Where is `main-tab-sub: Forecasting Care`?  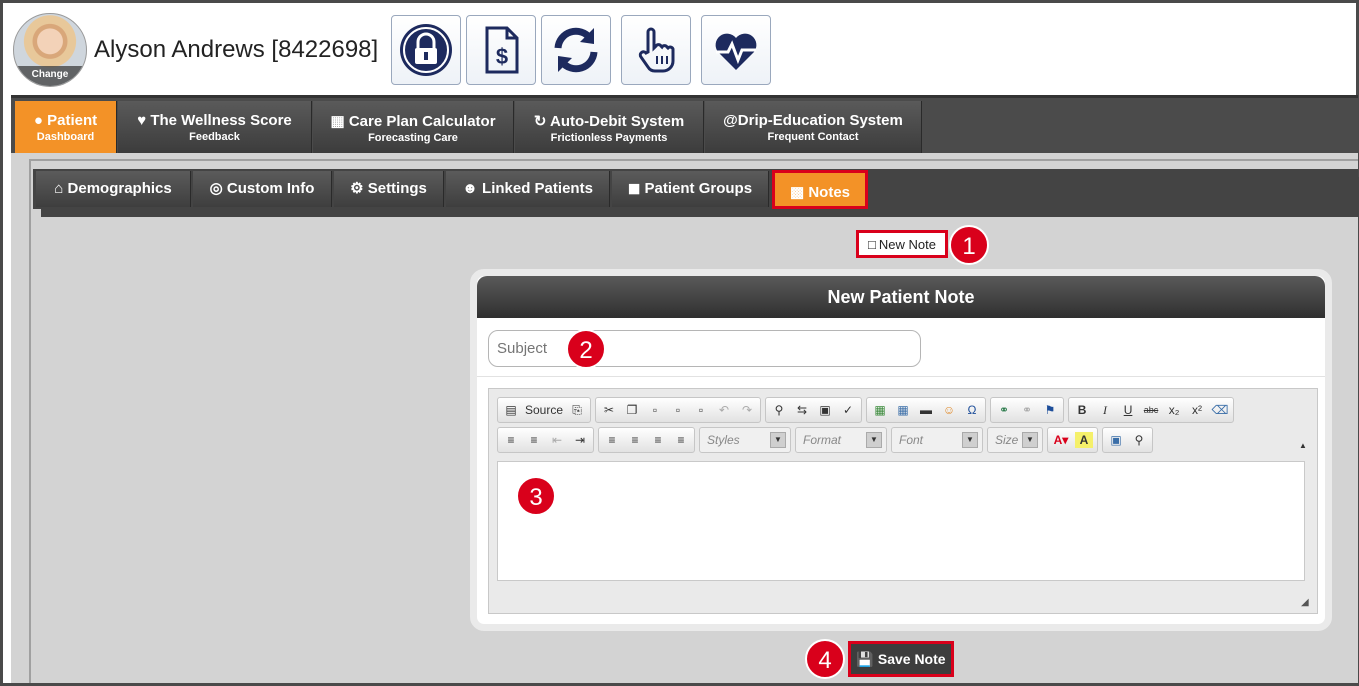
main-tab-sub: Forecasting Care is located at coordinates (413, 138).